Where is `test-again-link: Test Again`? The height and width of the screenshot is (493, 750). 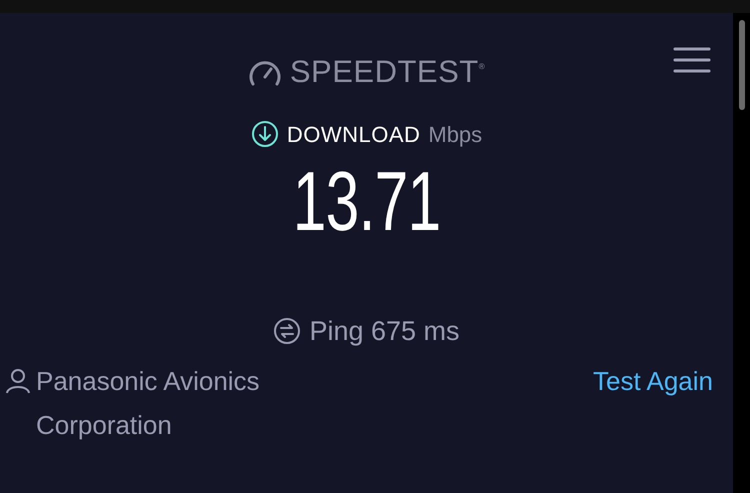
test-again-link: Test Again is located at coordinates (653, 381).